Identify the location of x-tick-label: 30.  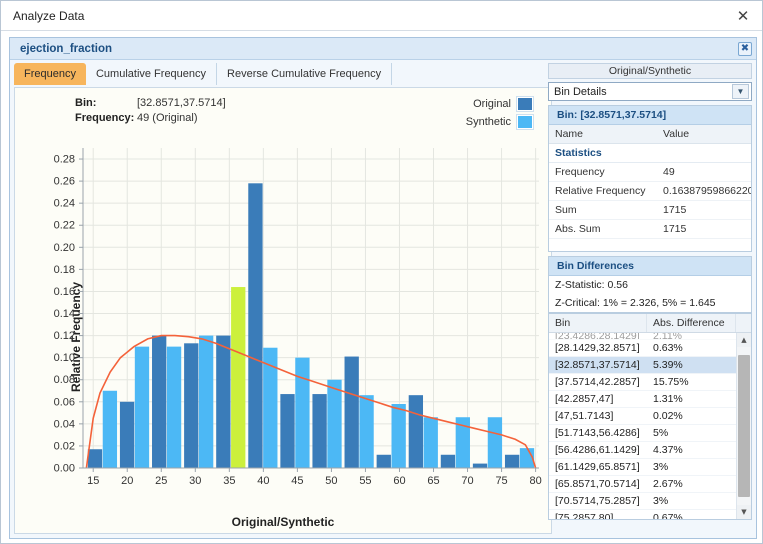
(195, 481).